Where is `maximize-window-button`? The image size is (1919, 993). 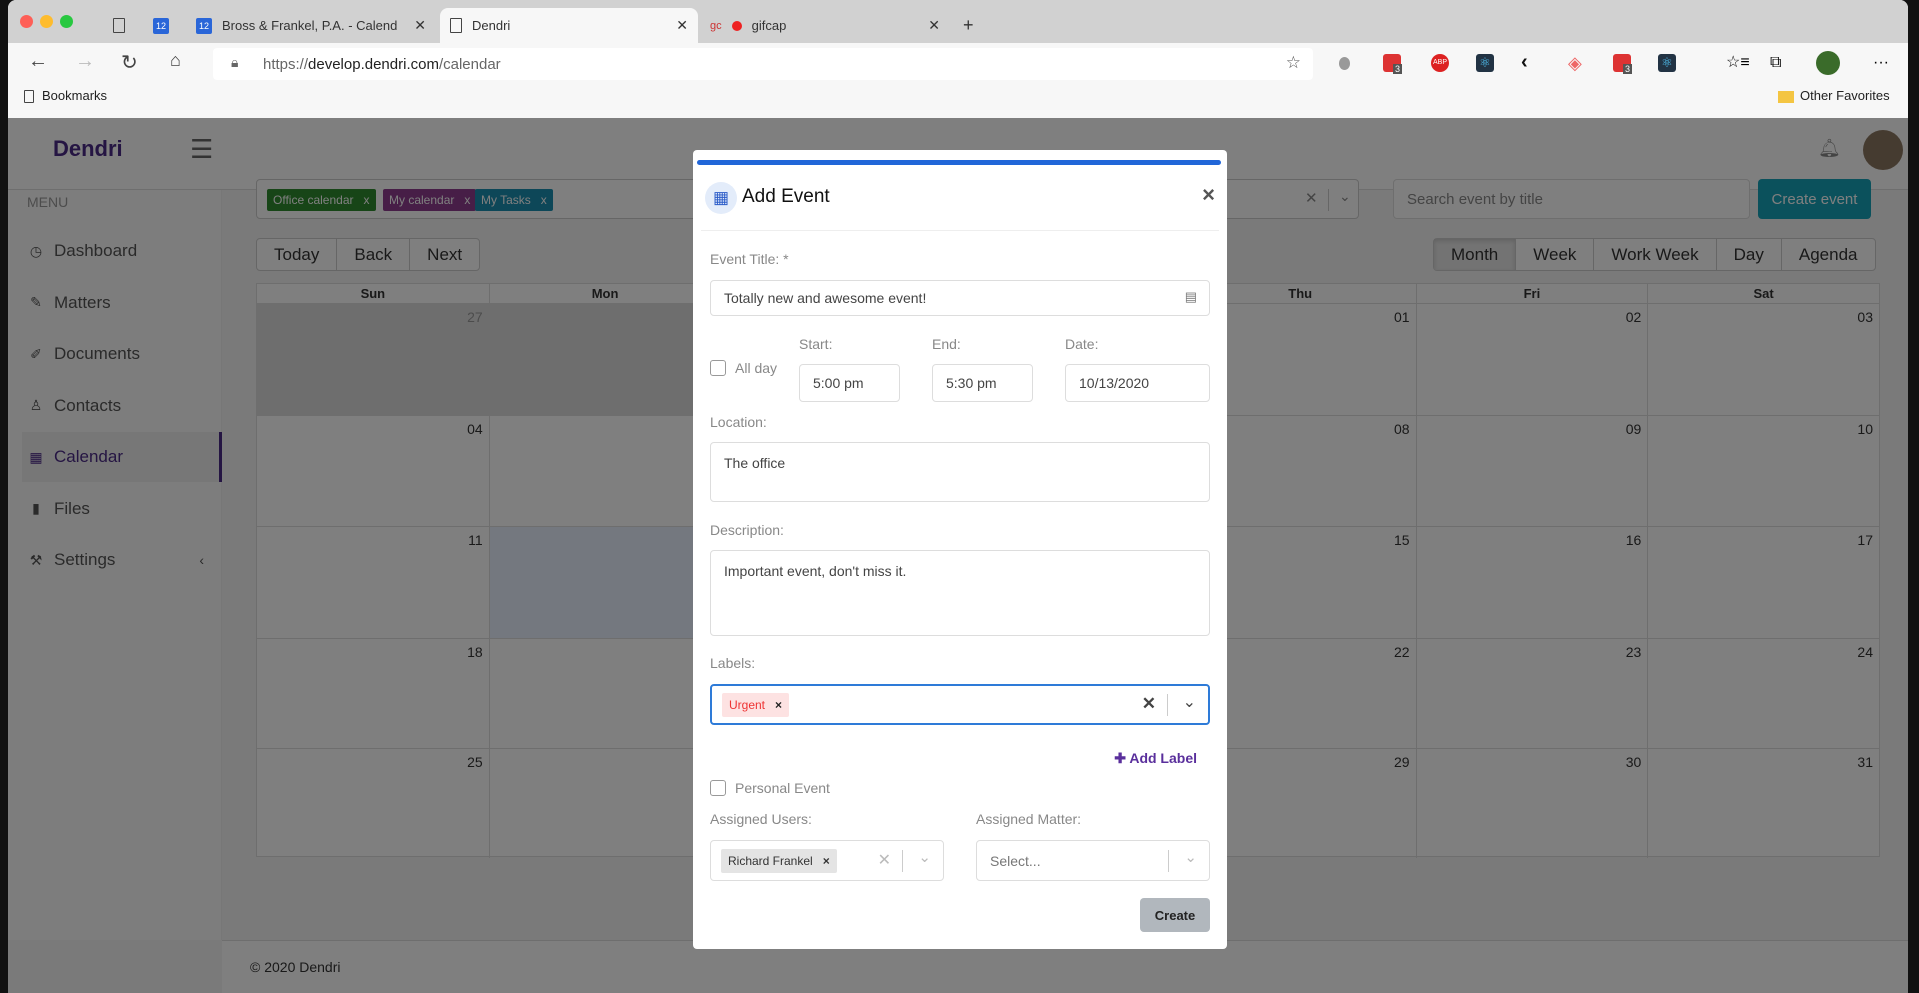 maximize-window-button is located at coordinates (66, 21).